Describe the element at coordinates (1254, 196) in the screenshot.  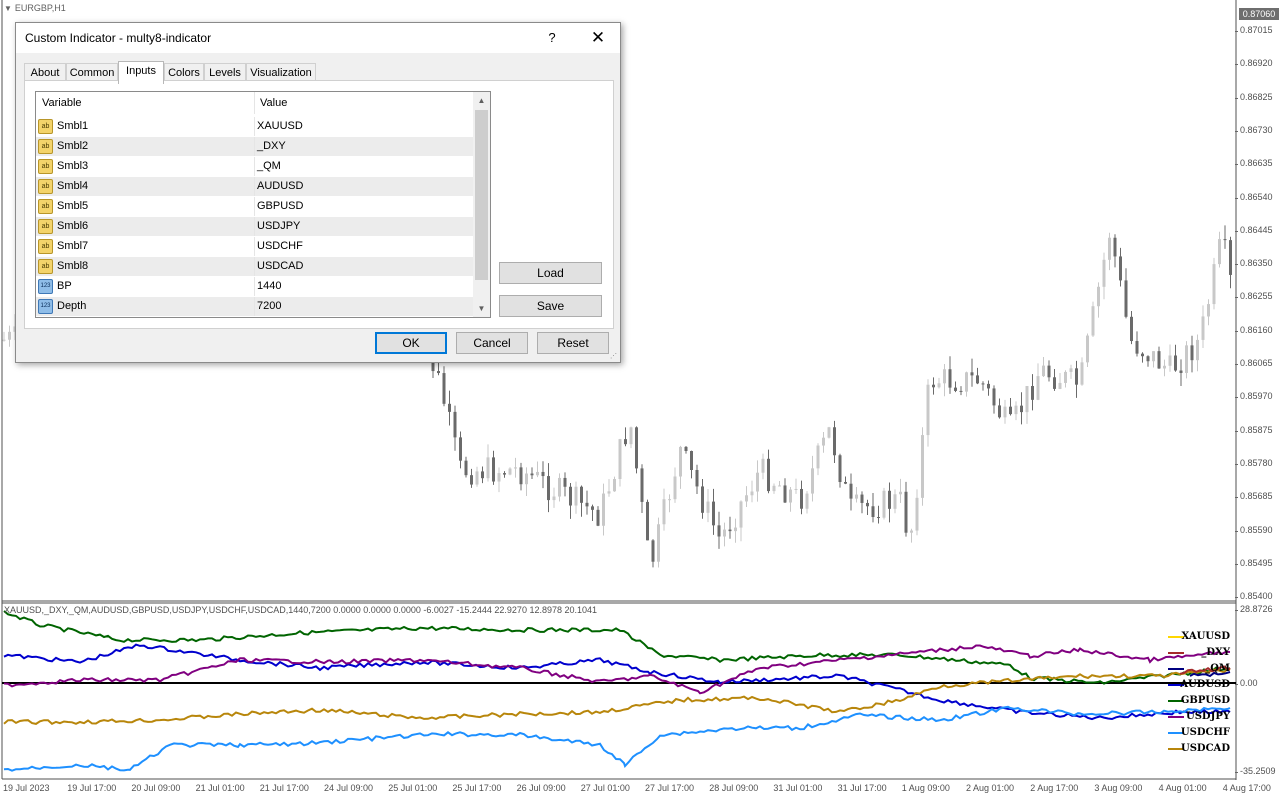
I see `price-tick-label: 0.86540` at that location.